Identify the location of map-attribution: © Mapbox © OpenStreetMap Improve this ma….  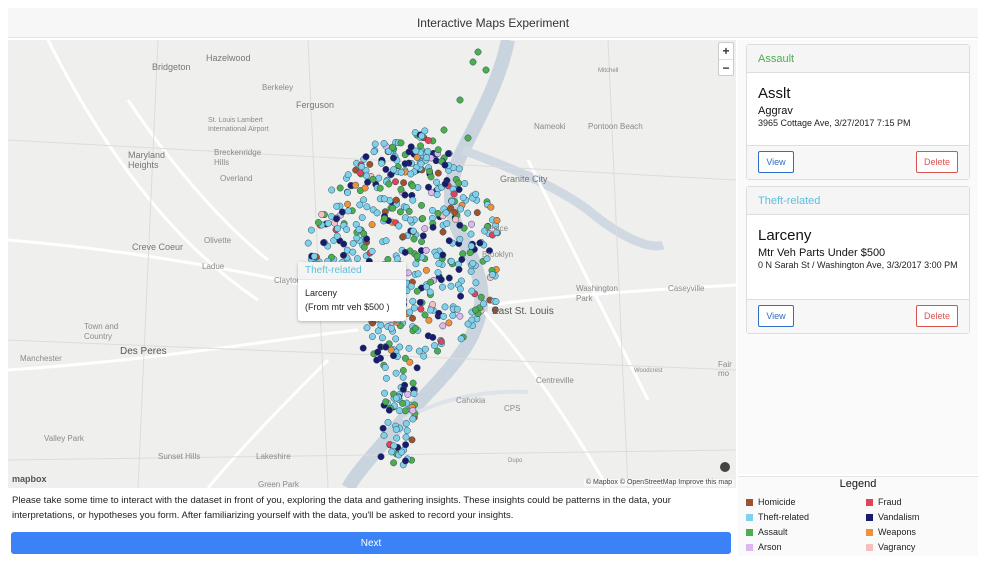
(658, 482).